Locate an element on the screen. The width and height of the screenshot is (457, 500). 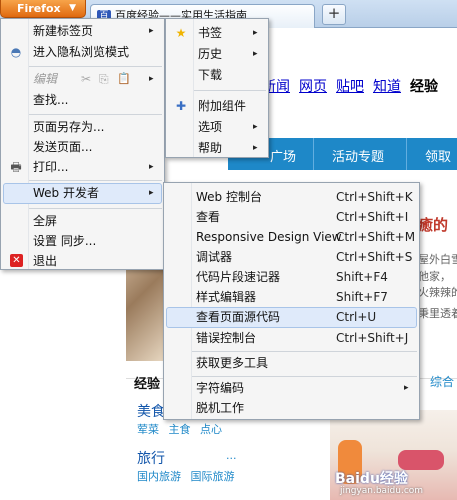
nav-link-zhidao: 知道 is located at coordinates (387, 85).